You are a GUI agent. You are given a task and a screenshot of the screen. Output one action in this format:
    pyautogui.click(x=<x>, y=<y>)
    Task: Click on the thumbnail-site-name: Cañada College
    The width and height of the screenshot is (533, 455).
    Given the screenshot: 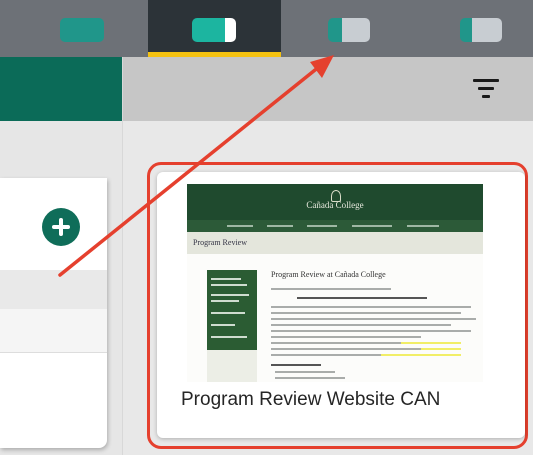 What is the action you would take?
    pyautogui.click(x=335, y=202)
    